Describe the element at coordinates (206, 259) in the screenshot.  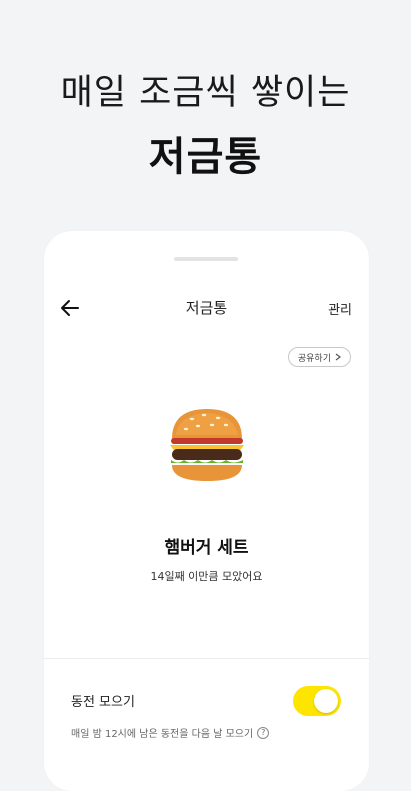
I see `phone-notch` at that location.